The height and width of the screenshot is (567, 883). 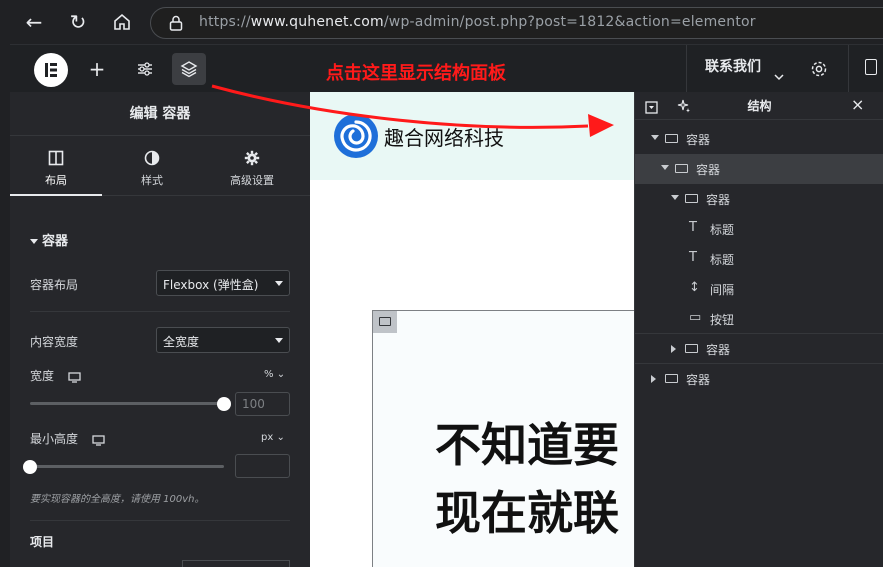 I want to click on width-slider-track, so click(x=127, y=403).